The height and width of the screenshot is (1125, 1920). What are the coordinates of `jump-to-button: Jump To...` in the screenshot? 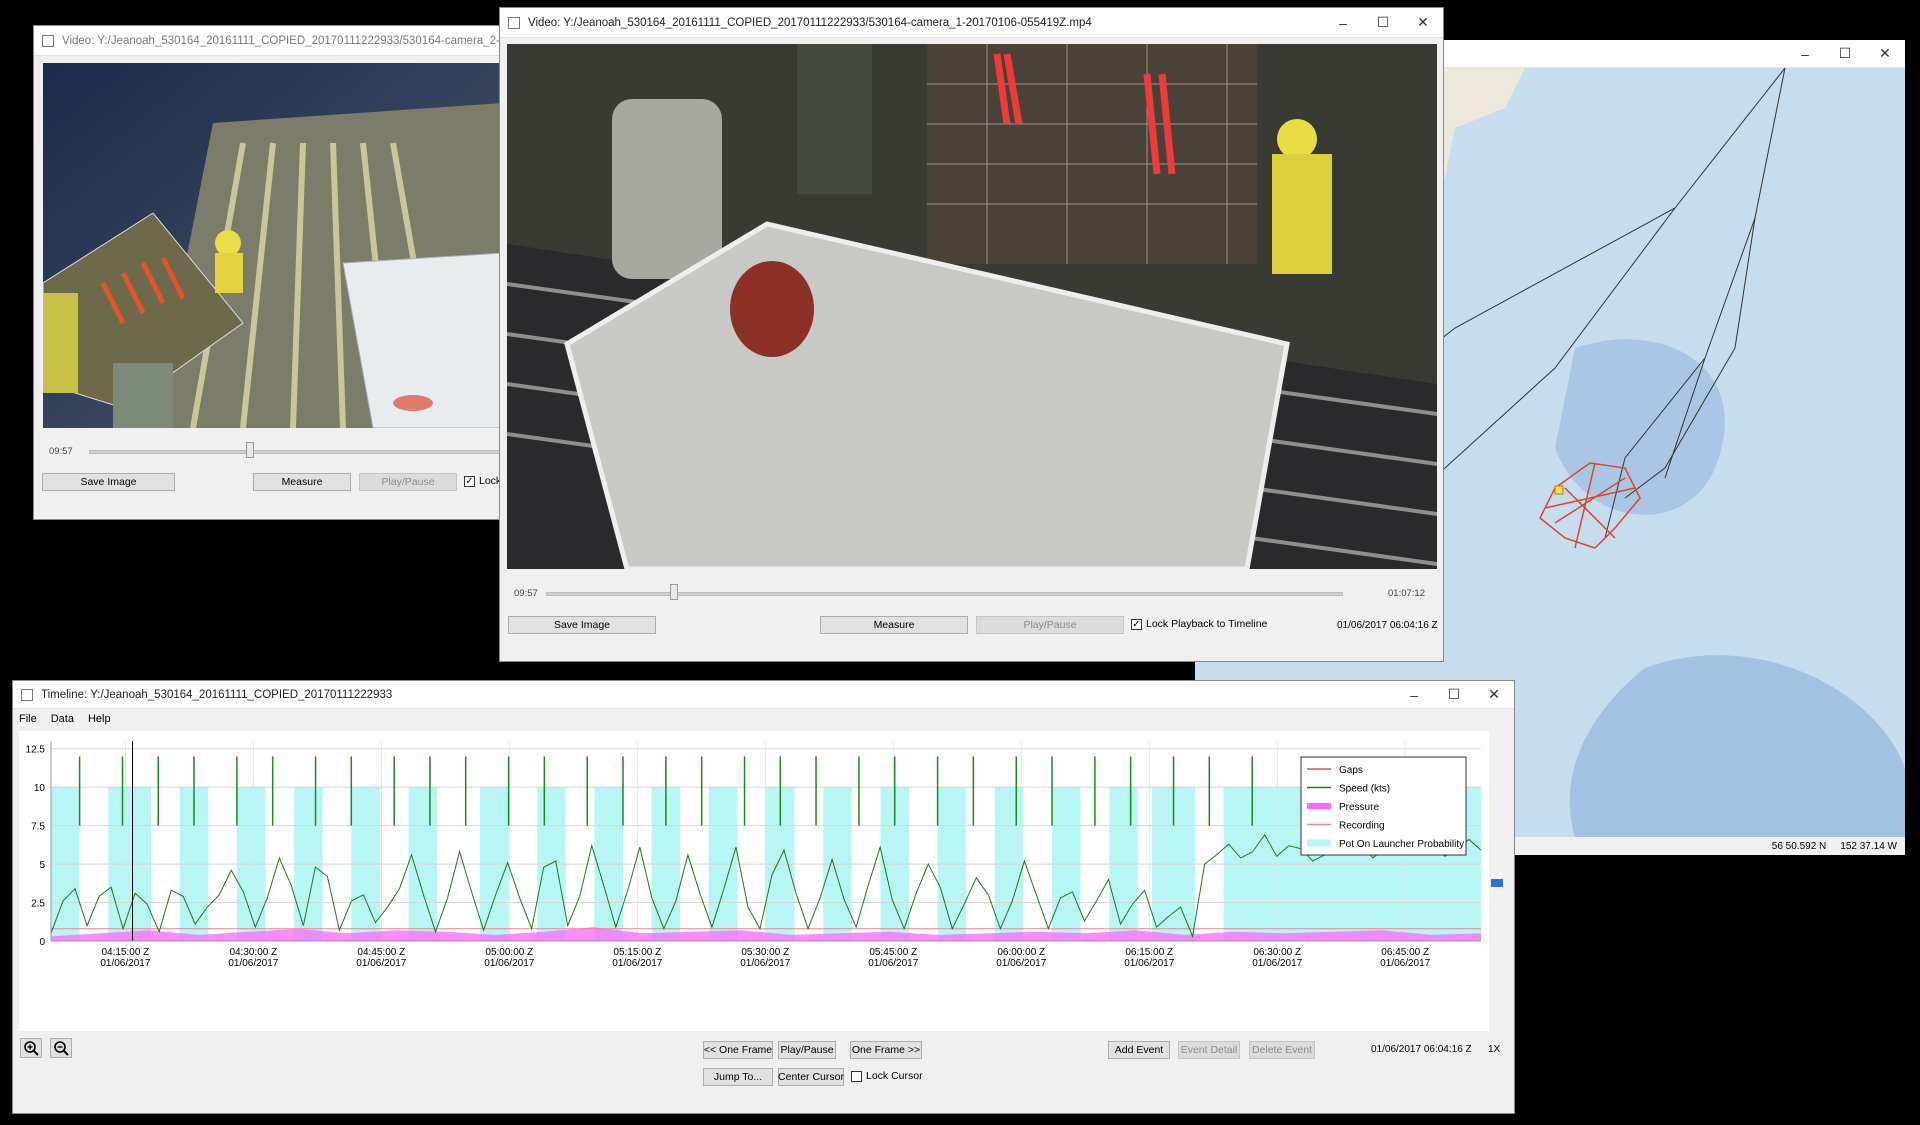 It's located at (738, 1077).